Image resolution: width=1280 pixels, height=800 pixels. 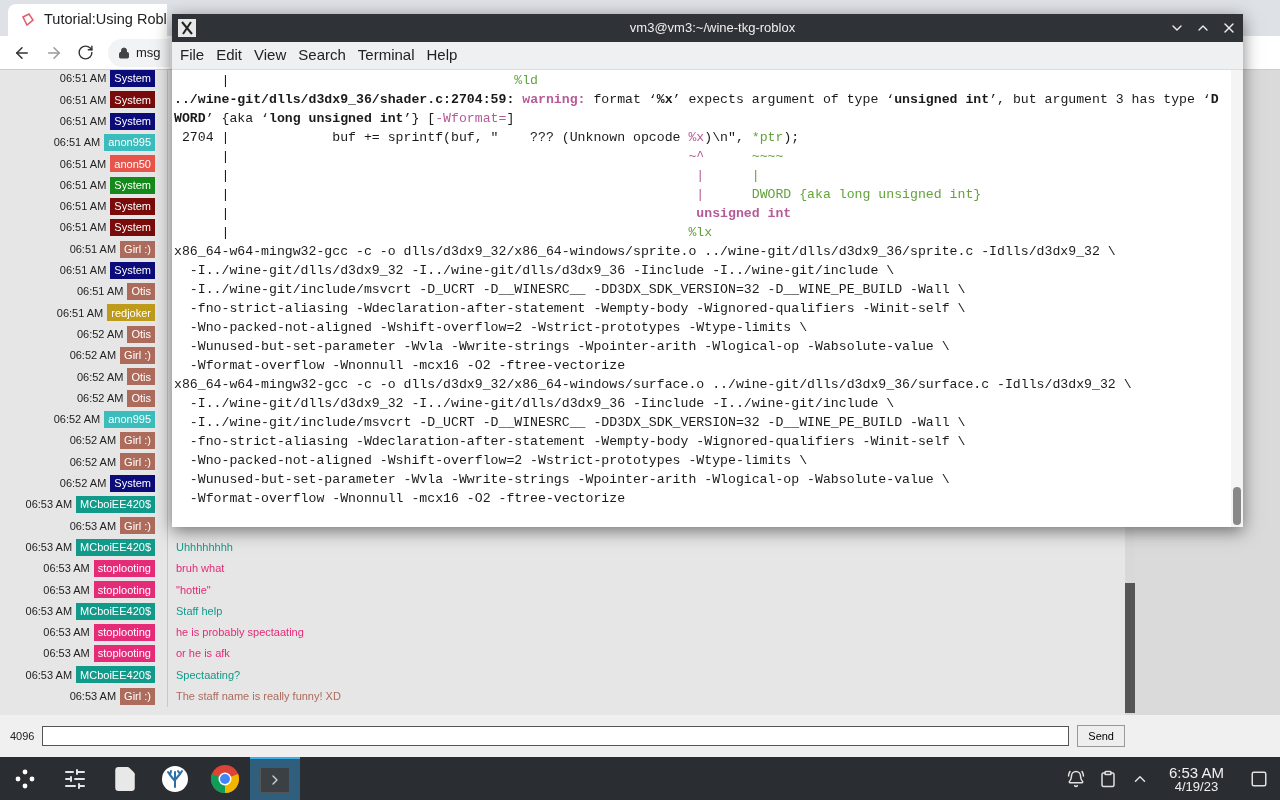 What do you see at coordinates (131, 313) in the screenshot?
I see `user-name: redjoker` at bounding box center [131, 313].